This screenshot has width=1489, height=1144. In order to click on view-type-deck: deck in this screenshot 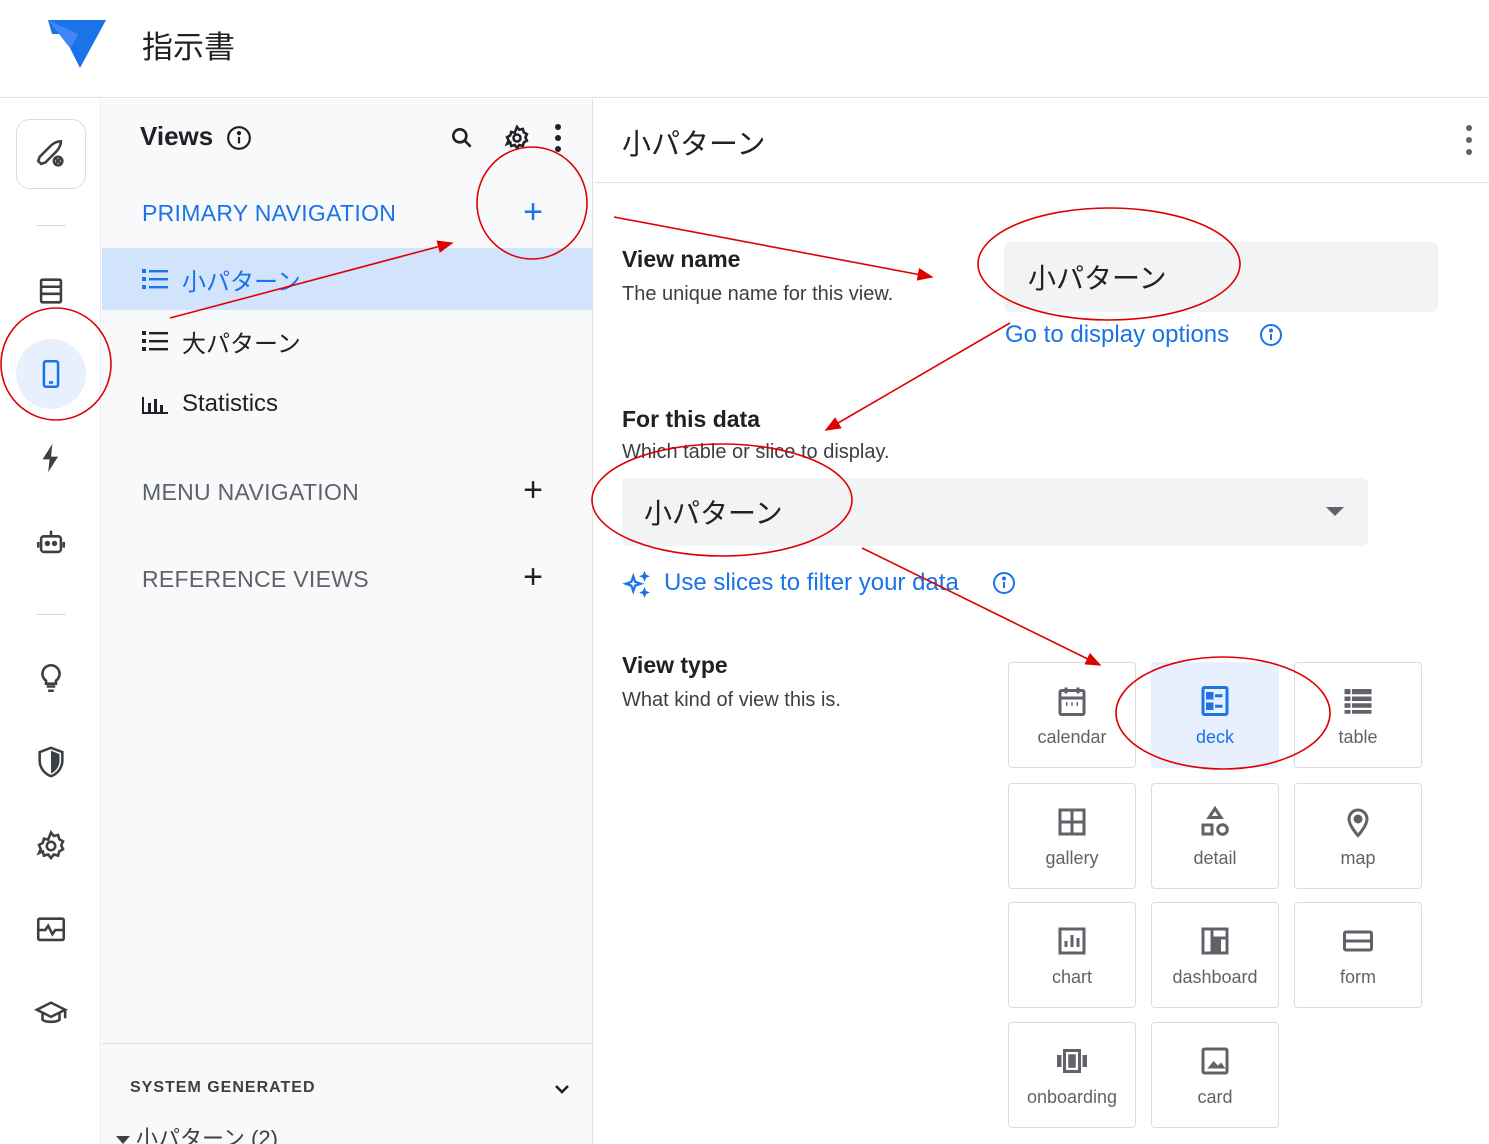, I will do `click(1215, 715)`.